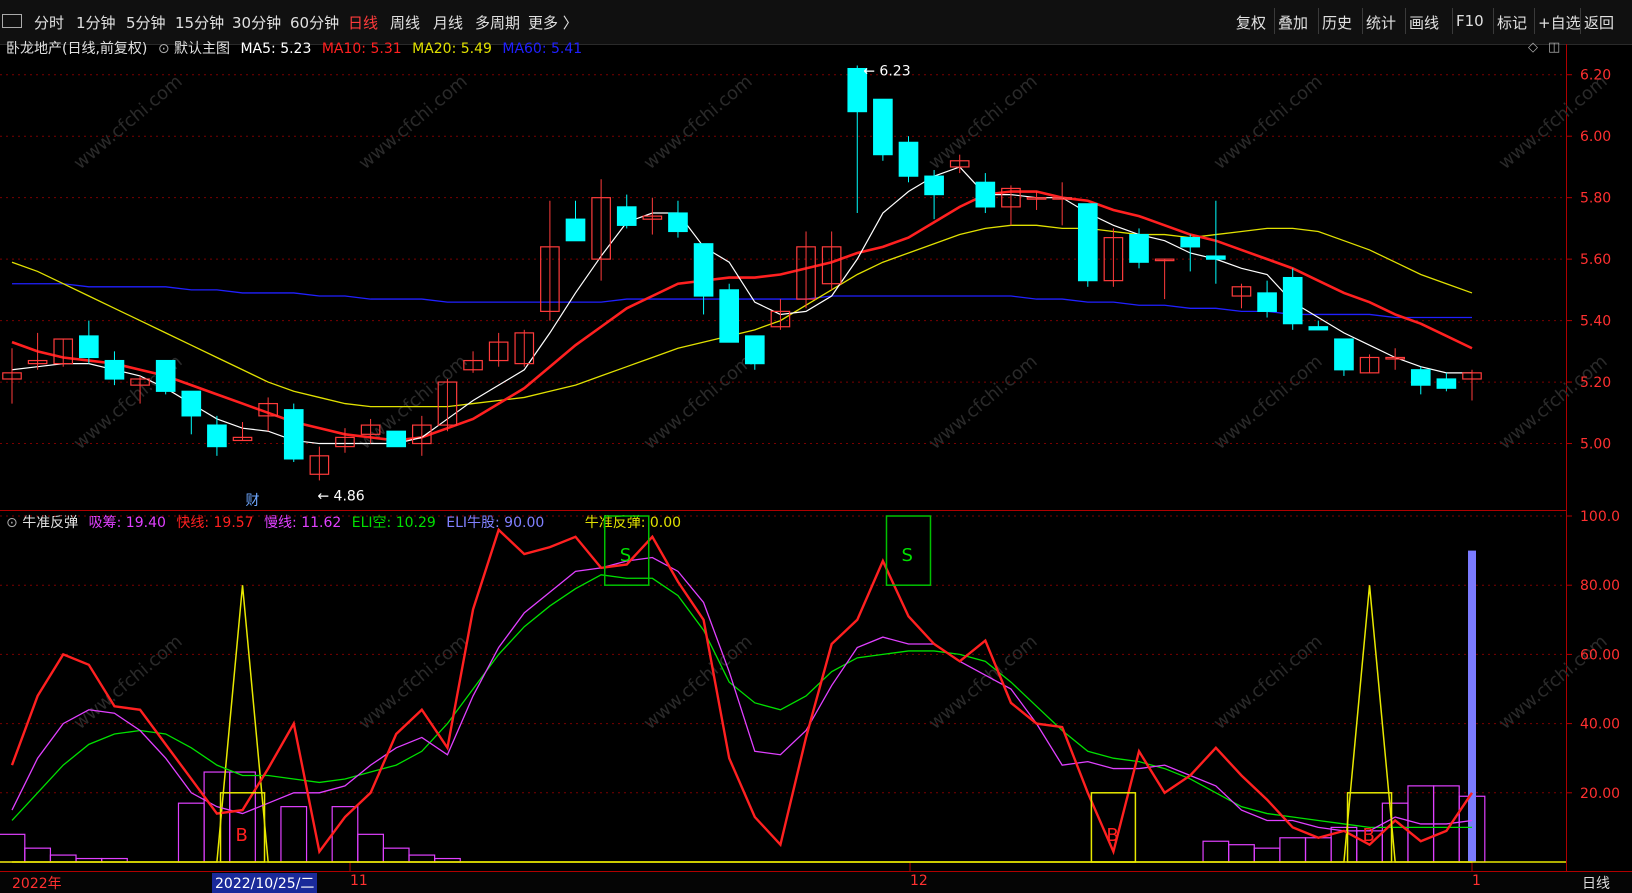  Describe the element at coordinates (340, 497) in the screenshot. I see `low-annotation: ← 4.86` at that location.